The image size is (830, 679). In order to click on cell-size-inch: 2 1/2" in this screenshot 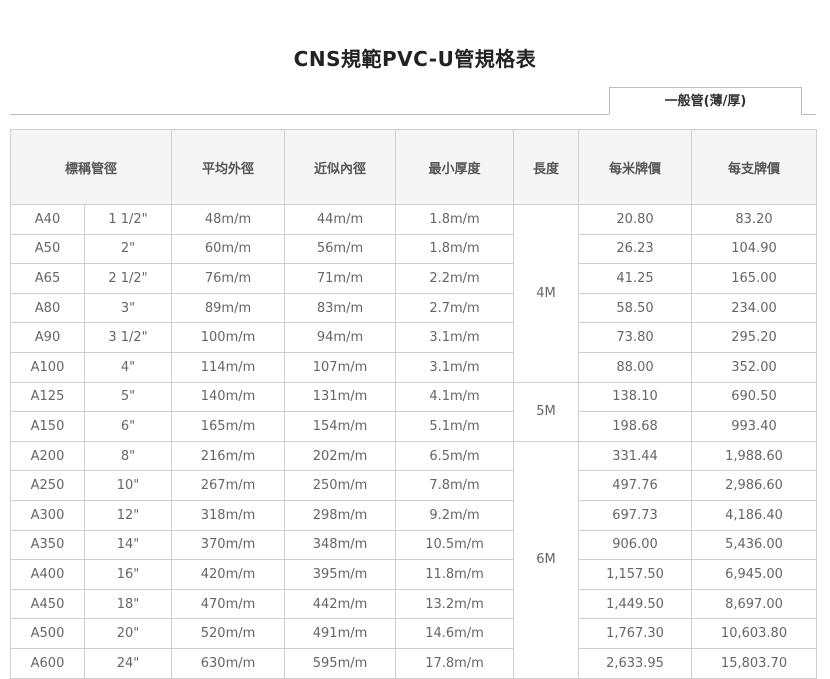, I will do `click(128, 278)`.